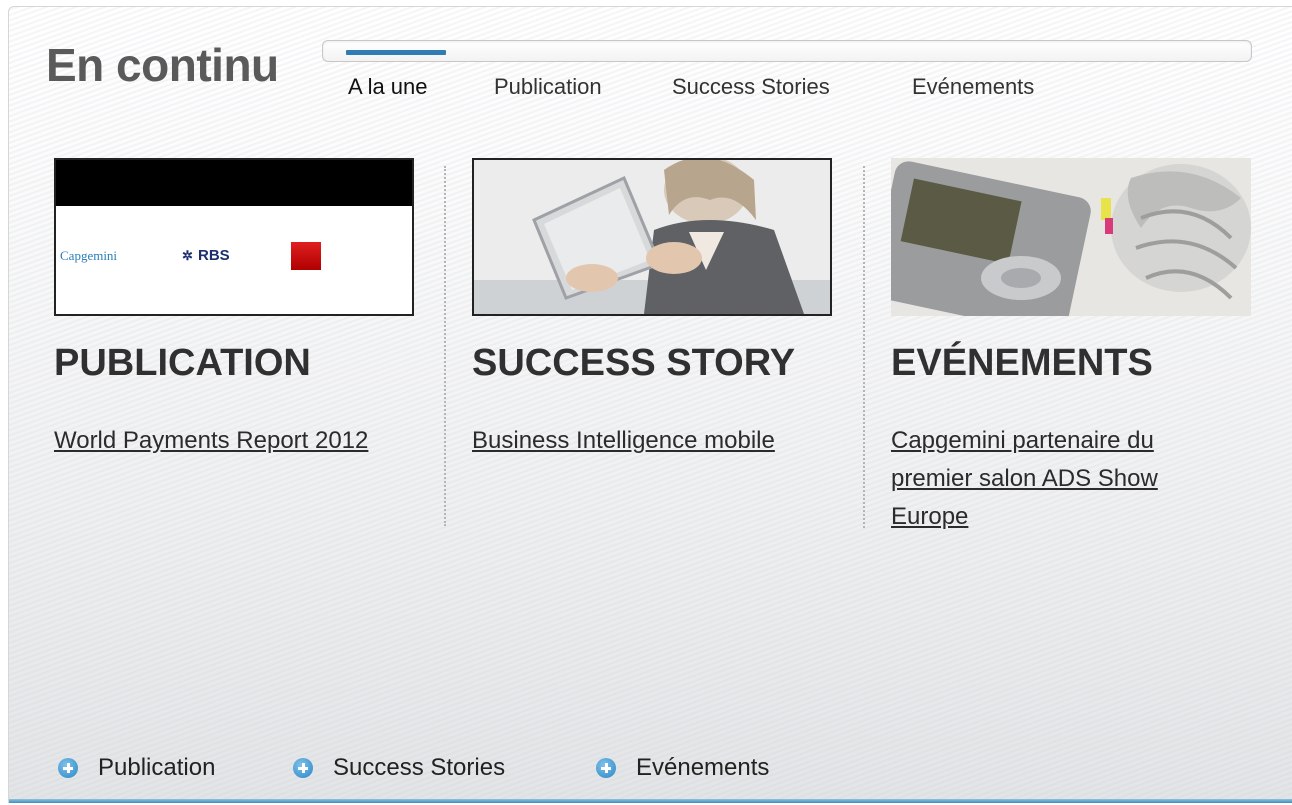 The width and height of the screenshot is (1292, 805). I want to click on capgemini-logo: Capgemini, so click(89, 255).